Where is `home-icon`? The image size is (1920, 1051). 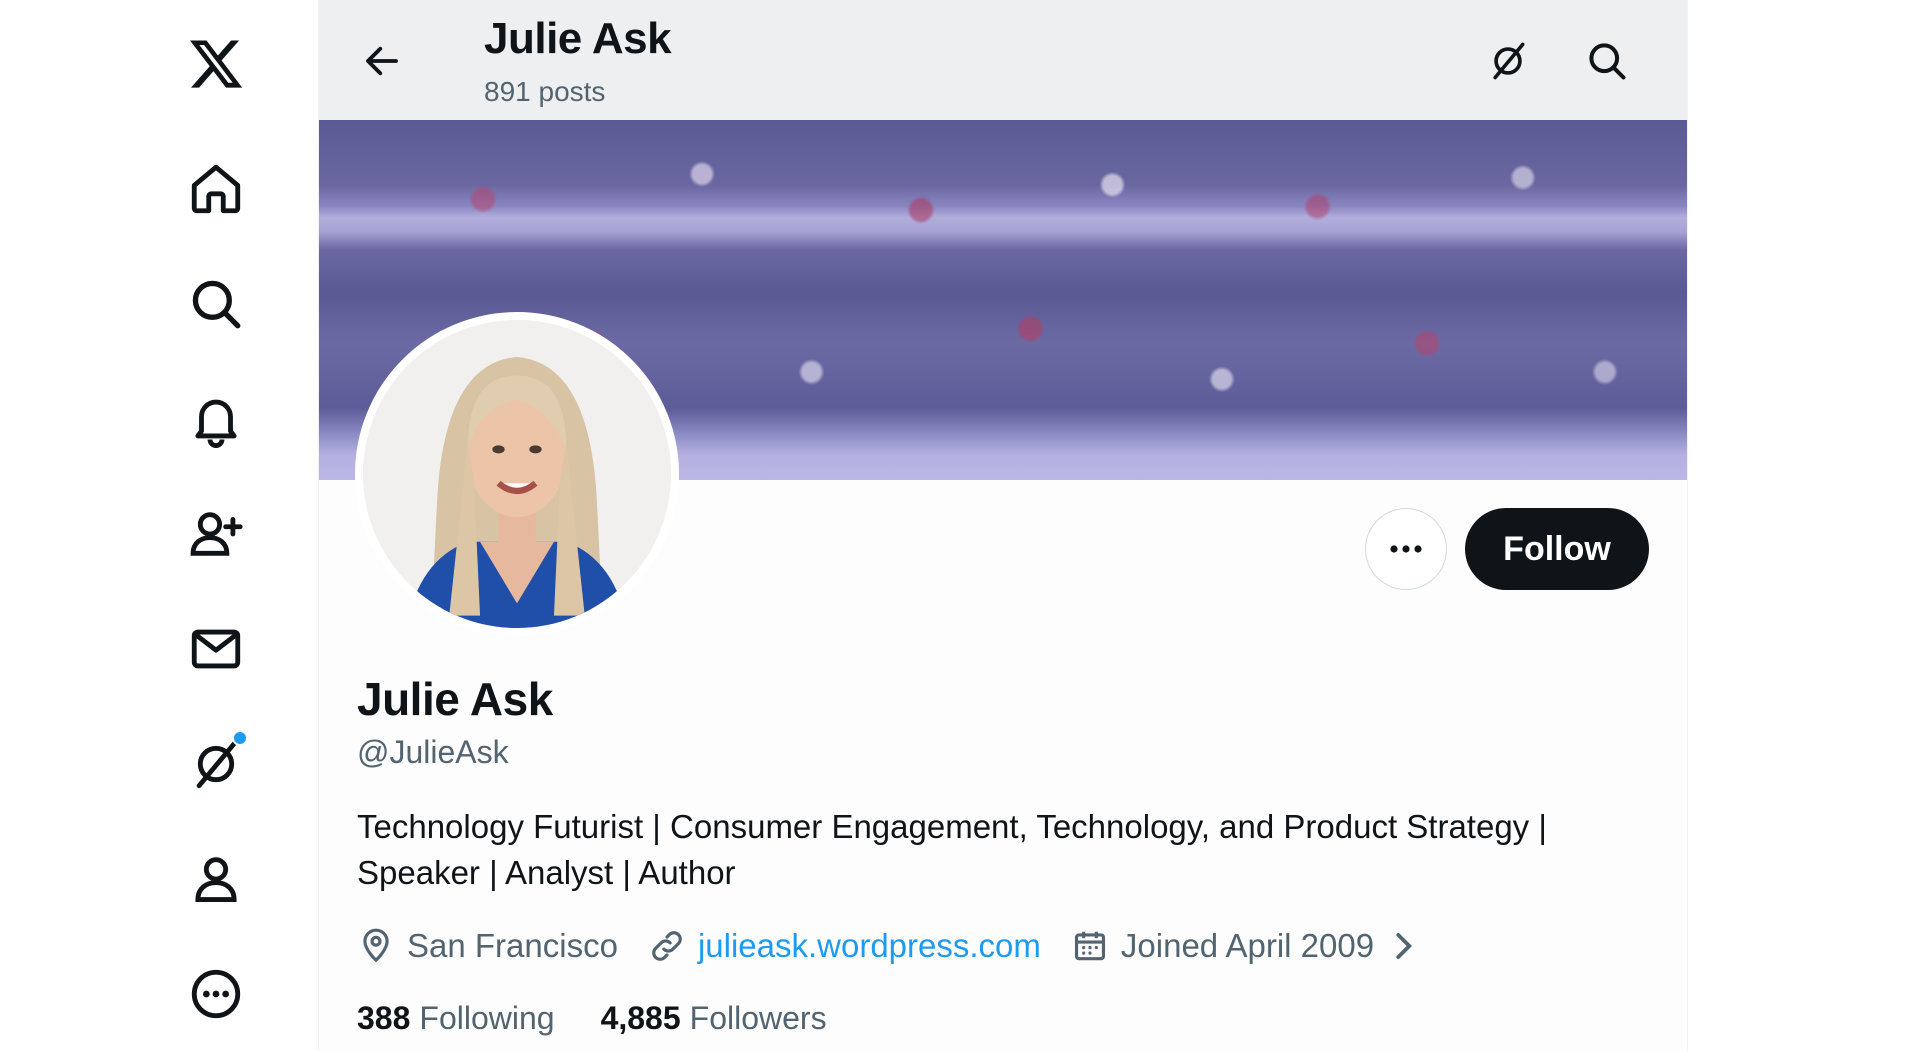 home-icon is located at coordinates (216, 189).